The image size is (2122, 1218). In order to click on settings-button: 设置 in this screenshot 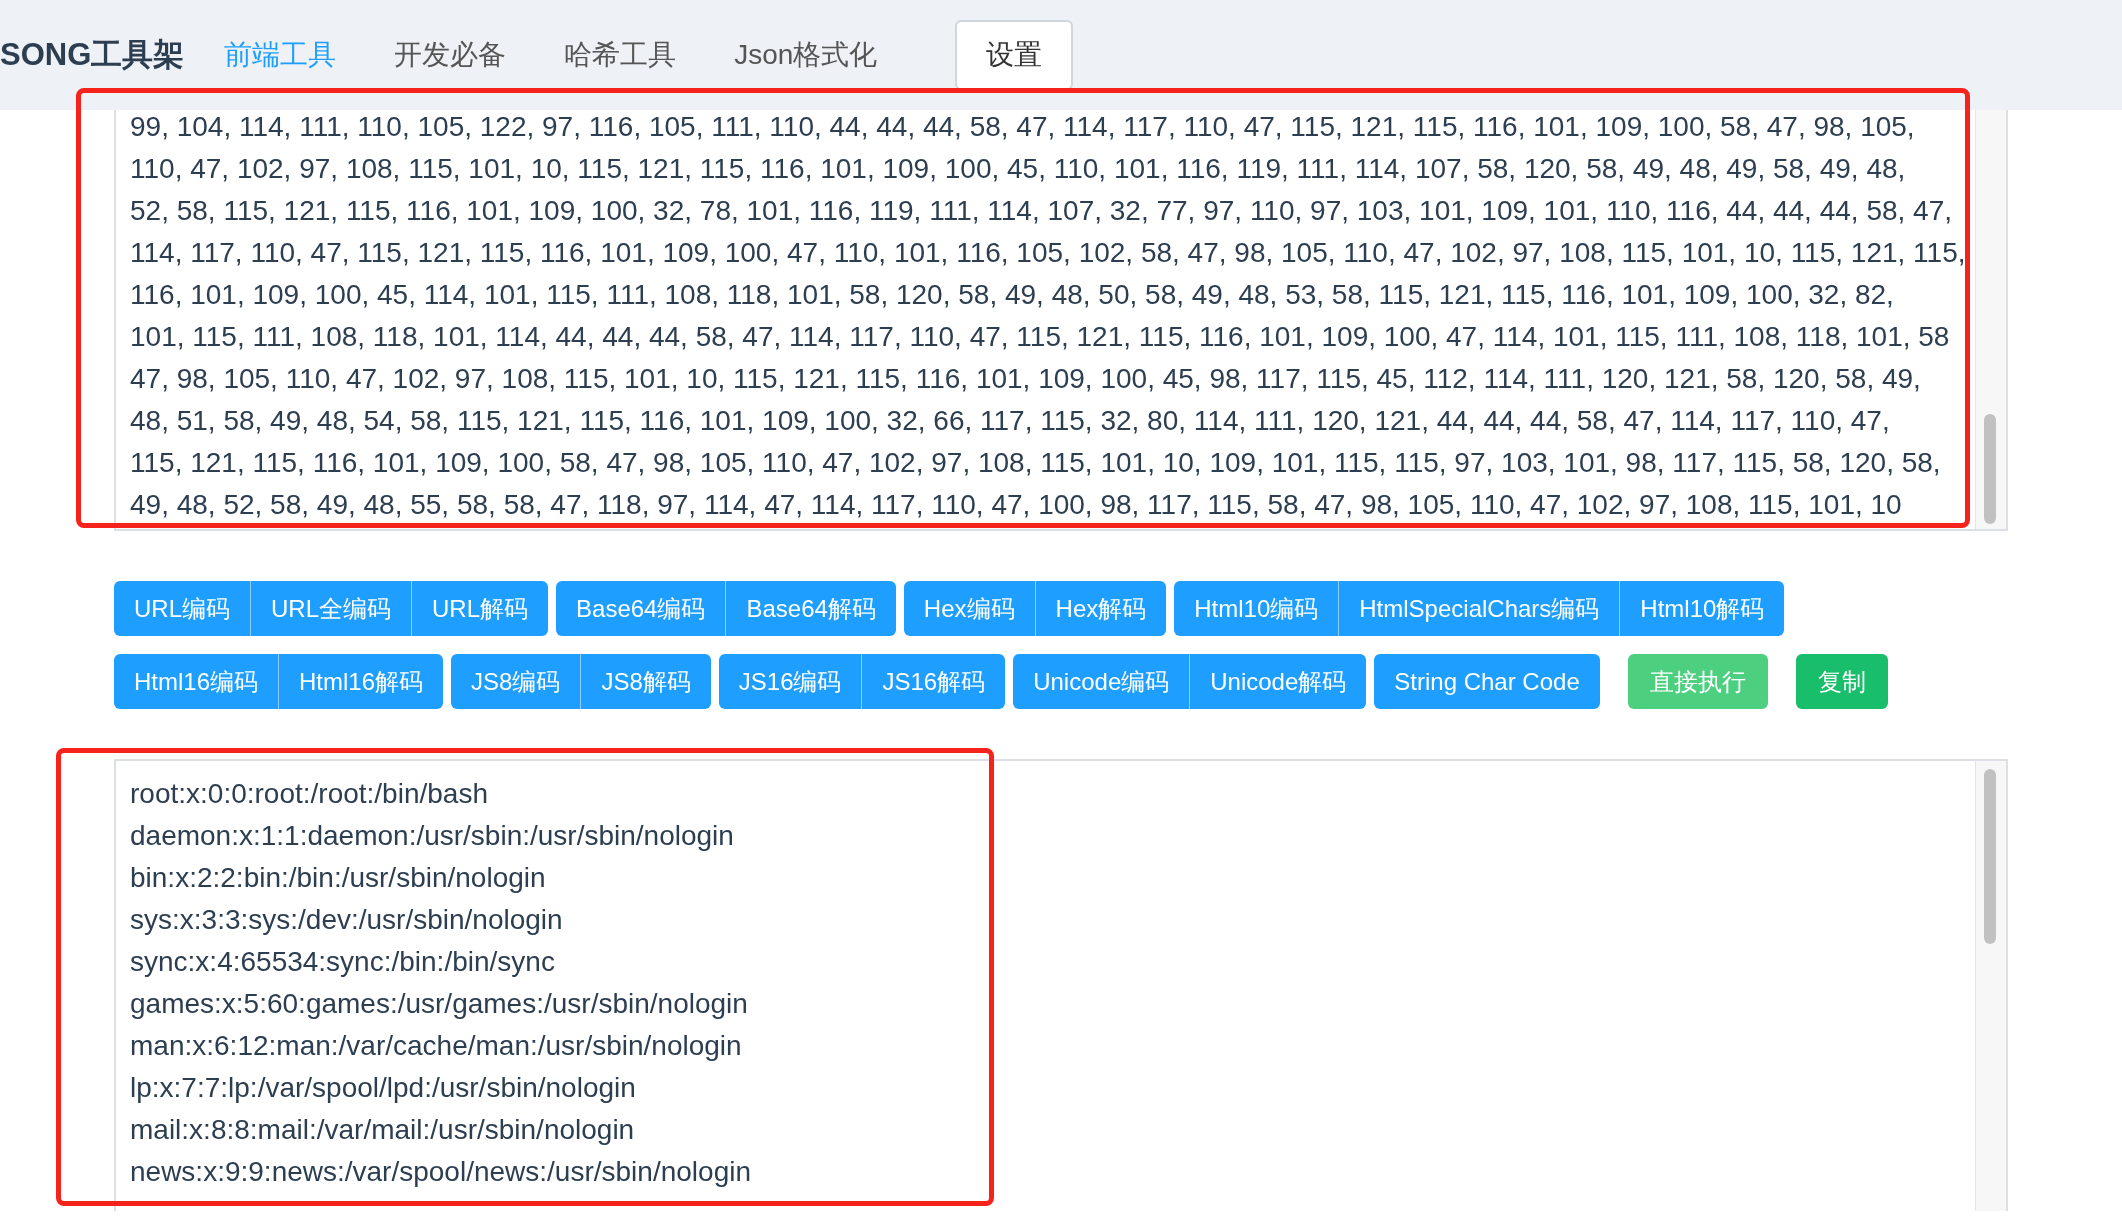, I will do `click(1014, 55)`.